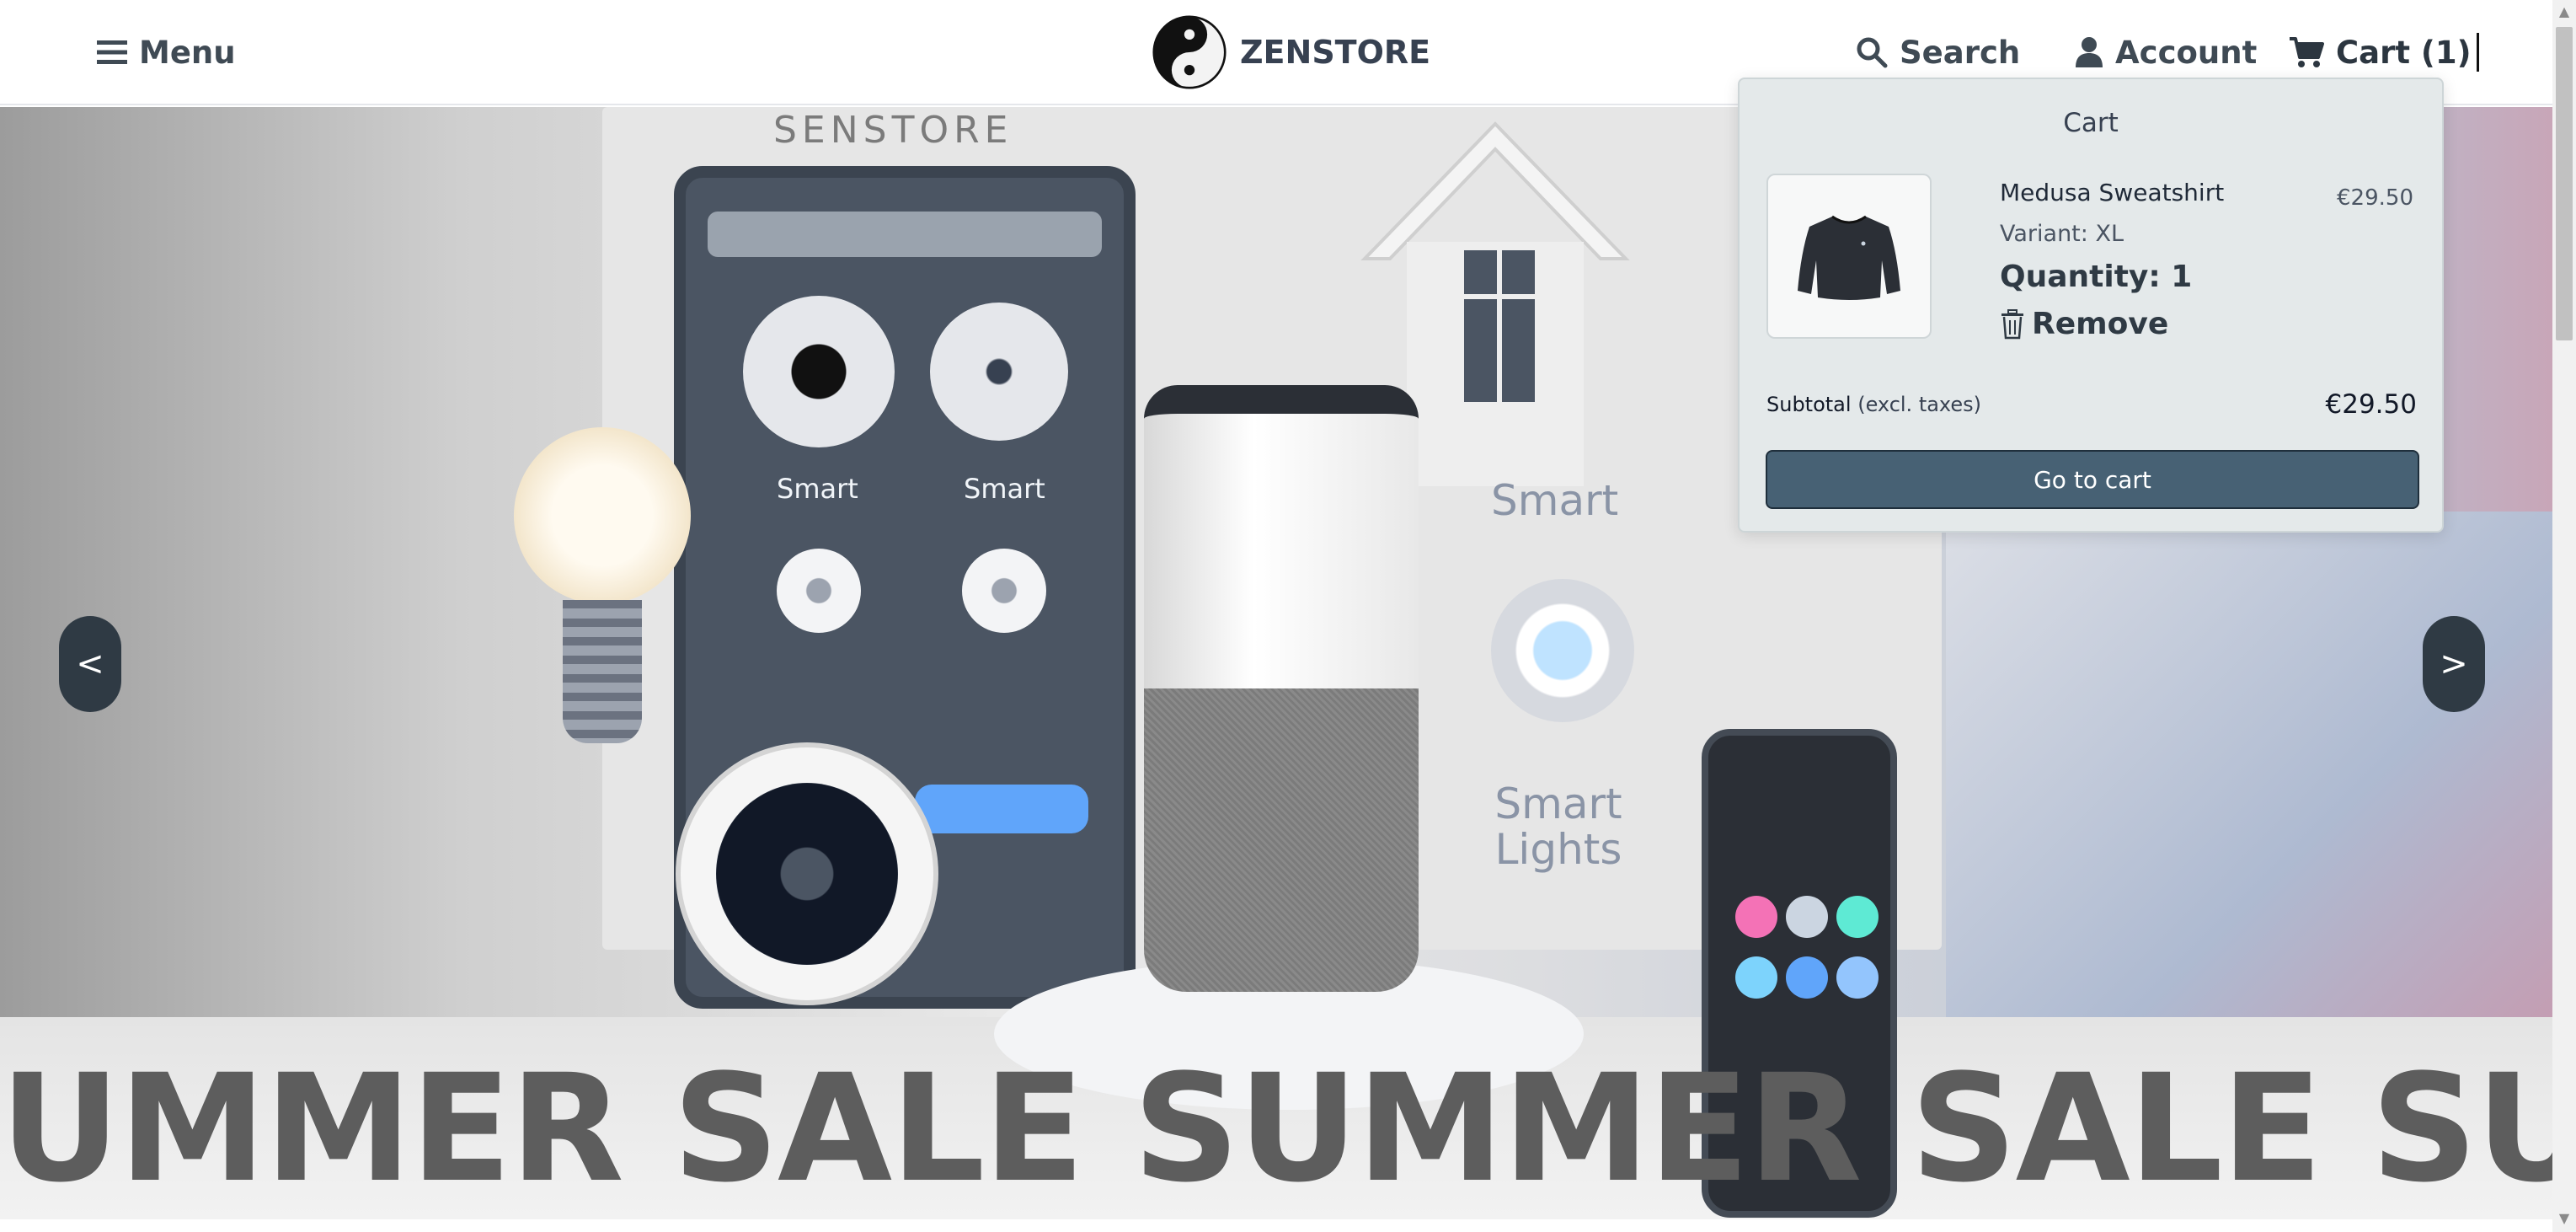 The width and height of the screenshot is (2576, 1232). What do you see at coordinates (112, 52) in the screenshot?
I see `hamburger-icon` at bounding box center [112, 52].